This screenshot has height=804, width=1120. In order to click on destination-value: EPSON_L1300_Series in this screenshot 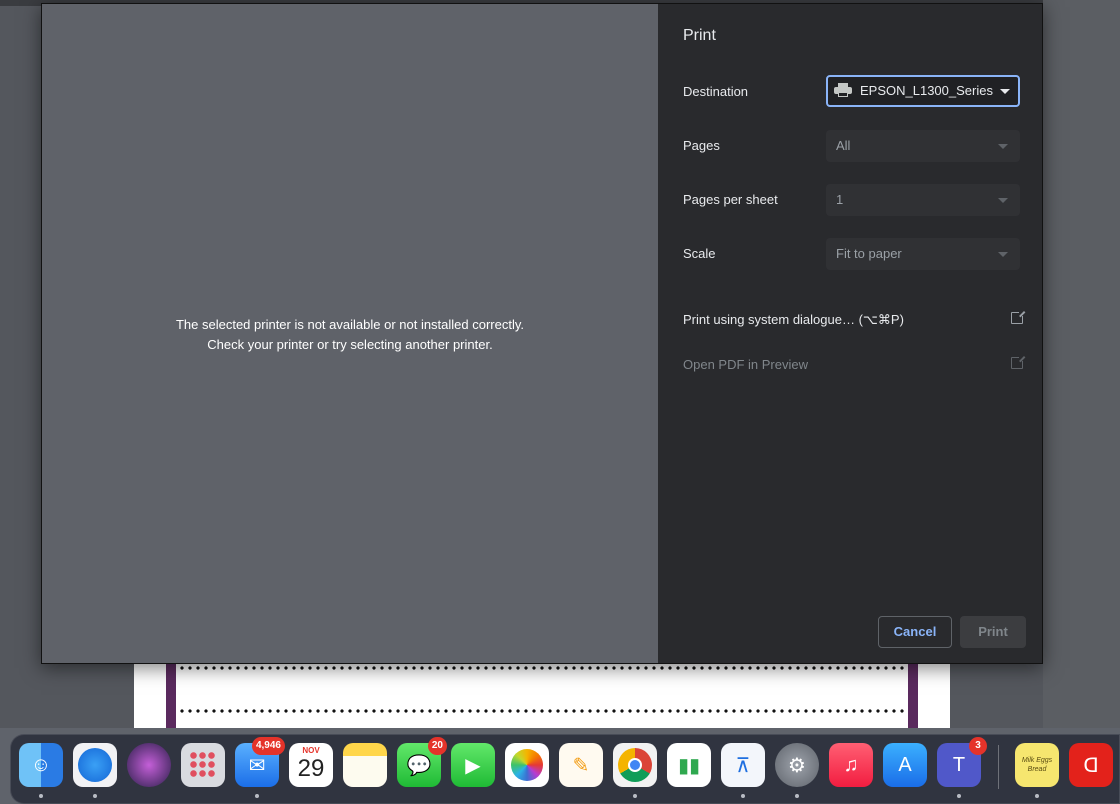, I will do `click(926, 90)`.